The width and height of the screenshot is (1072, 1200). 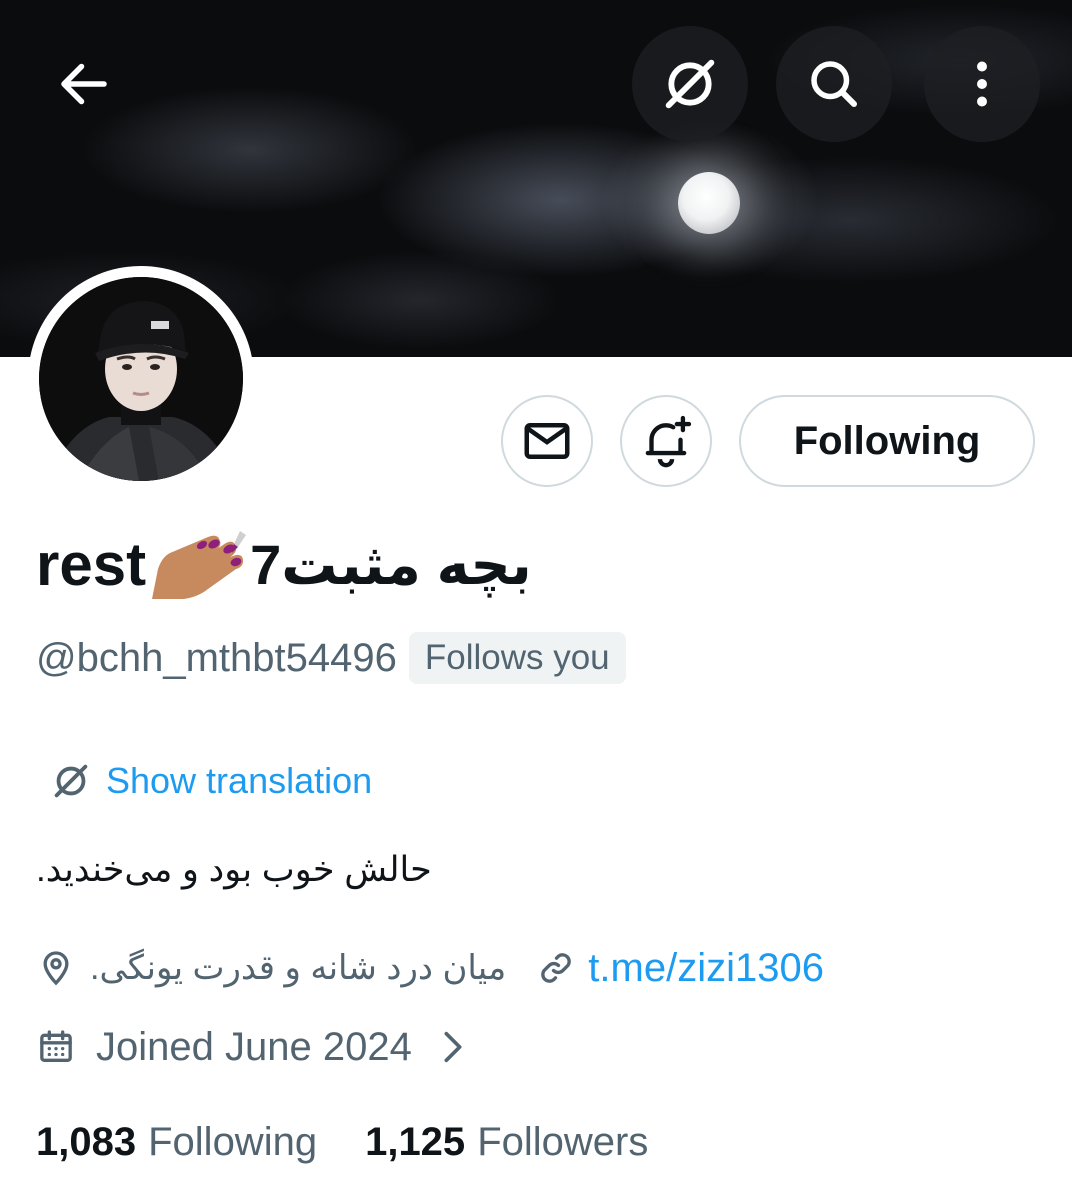 What do you see at coordinates (234, 869) in the screenshot?
I see `profile-bio: حالش خوب بود و می‌خندید.` at bounding box center [234, 869].